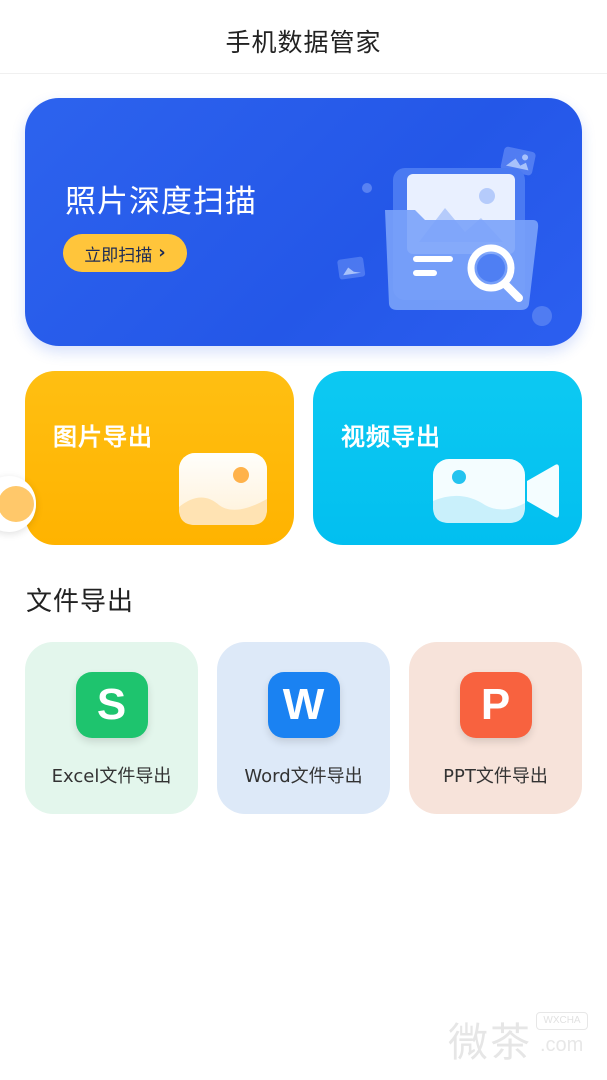 The width and height of the screenshot is (607, 1080). Describe the element at coordinates (17, 504) in the screenshot. I see `assistant-icon` at that location.